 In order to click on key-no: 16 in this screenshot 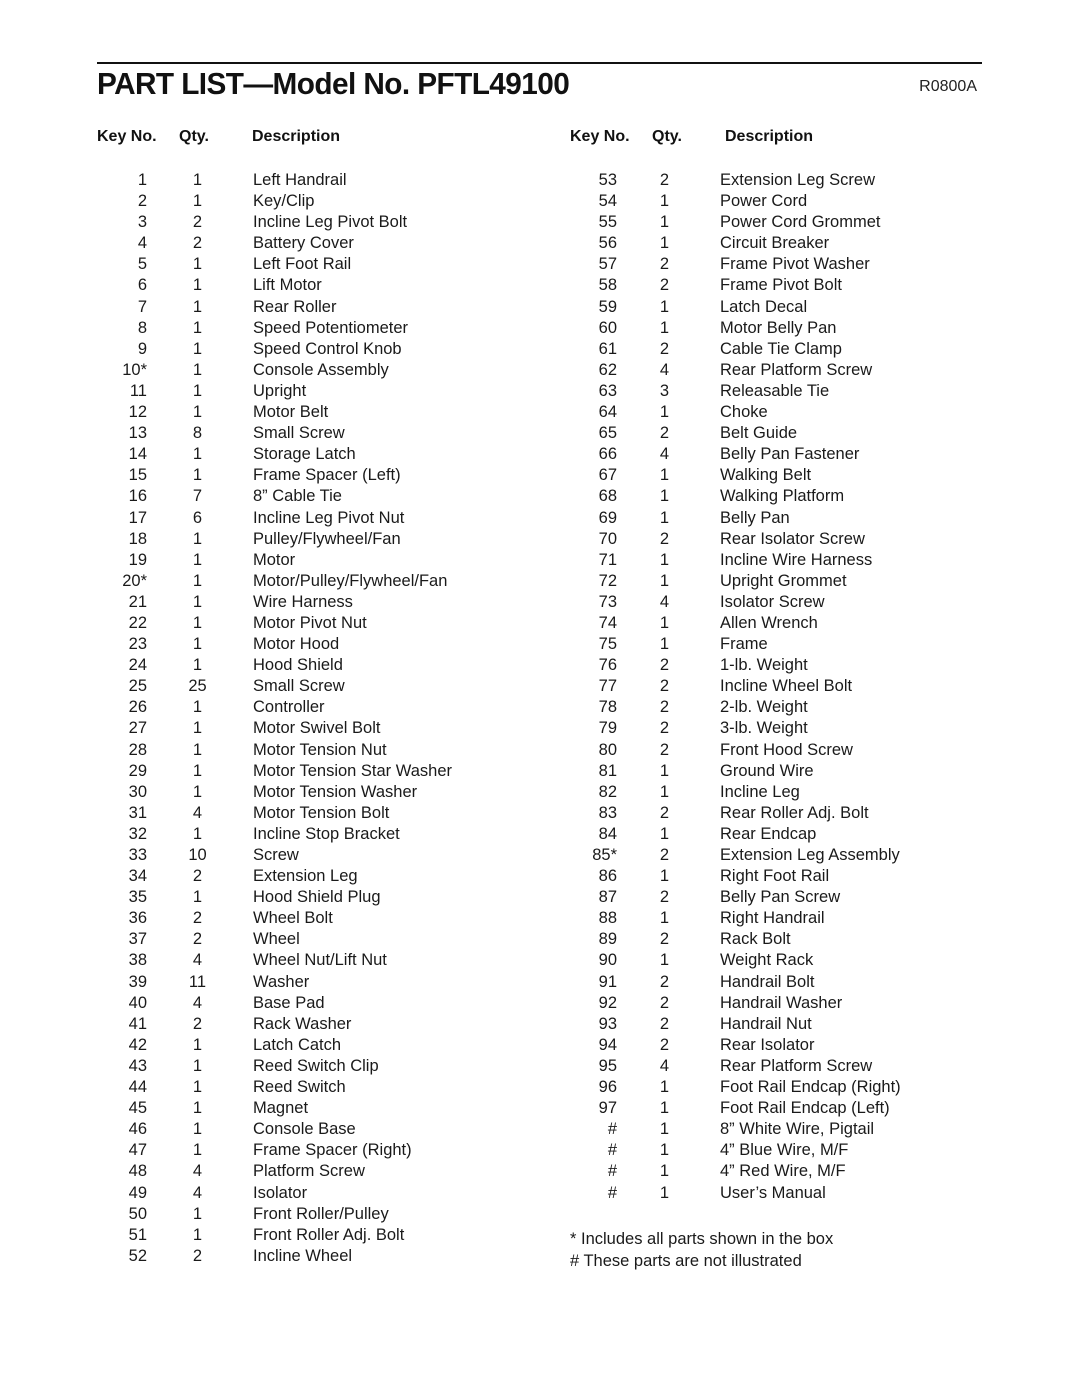, I will do `click(137, 496)`.